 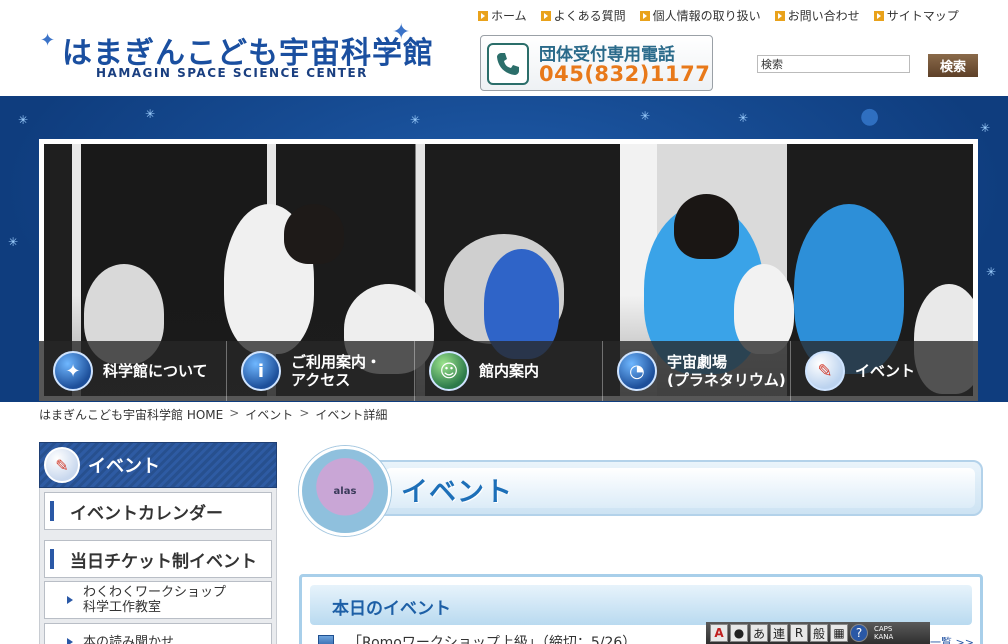 I want to click on utility-links: ホーム よくある質問 個人情報の取り扱い お問い合わせ サイトマップ, so click(x=718, y=15).